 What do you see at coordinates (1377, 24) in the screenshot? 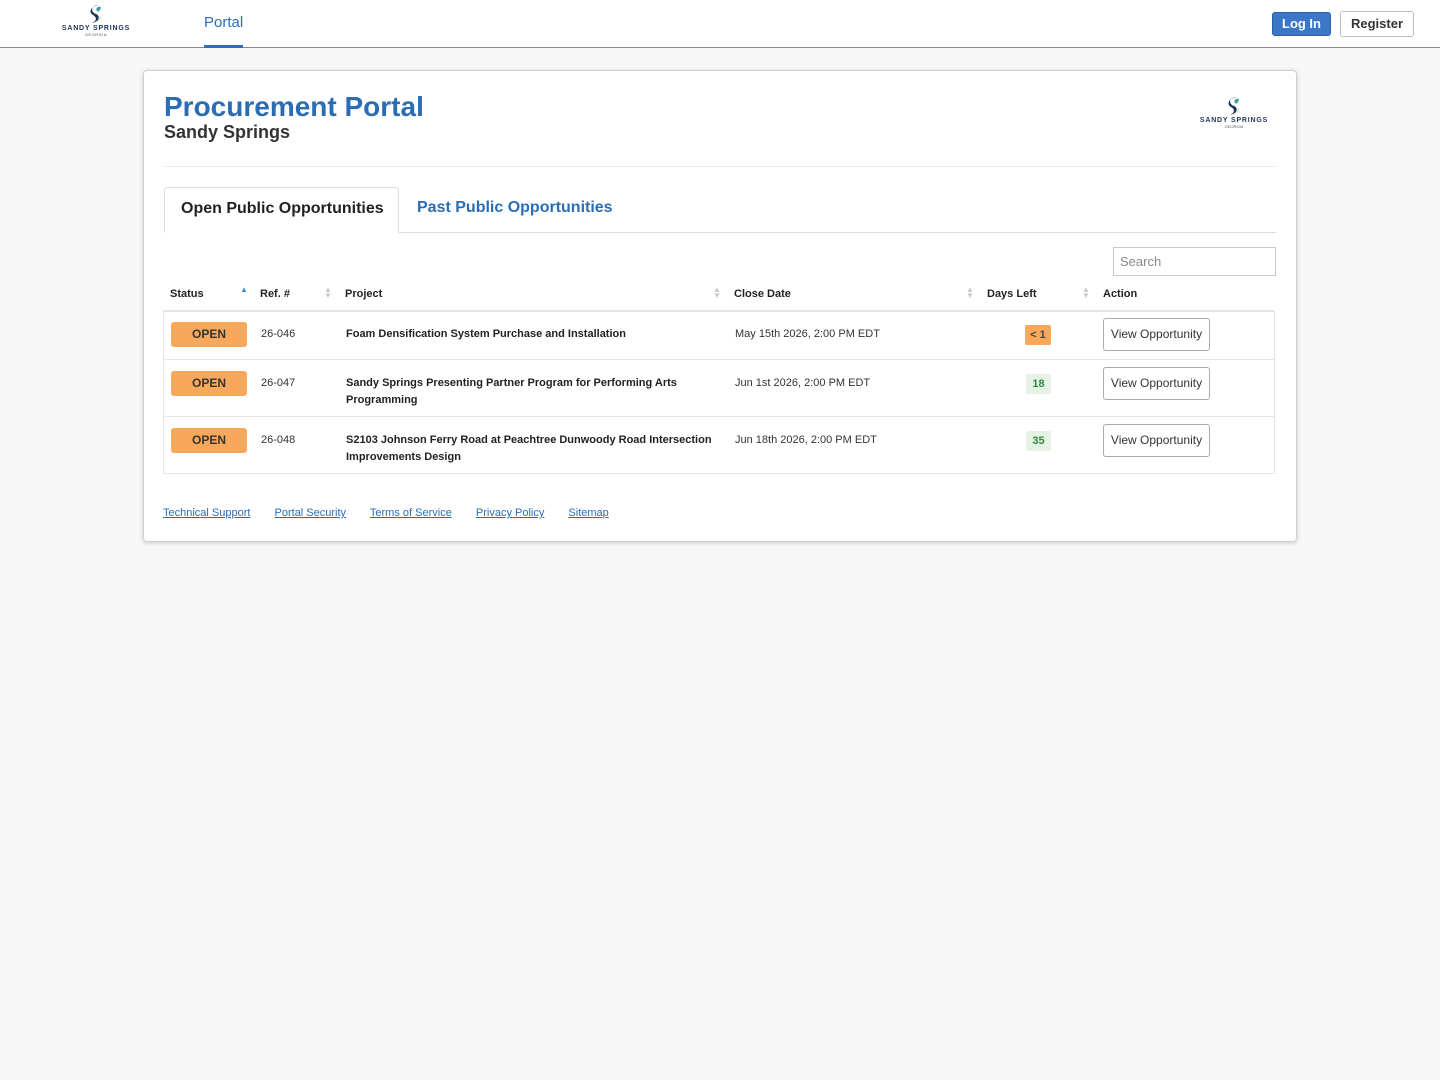
I see `register-button: Register` at bounding box center [1377, 24].